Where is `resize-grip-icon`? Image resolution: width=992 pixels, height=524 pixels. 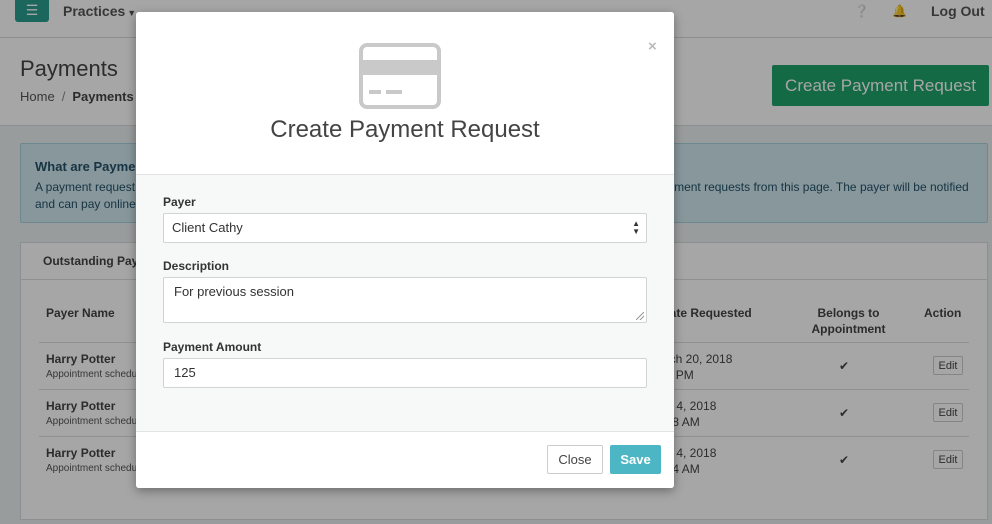 resize-grip-icon is located at coordinates (640, 316).